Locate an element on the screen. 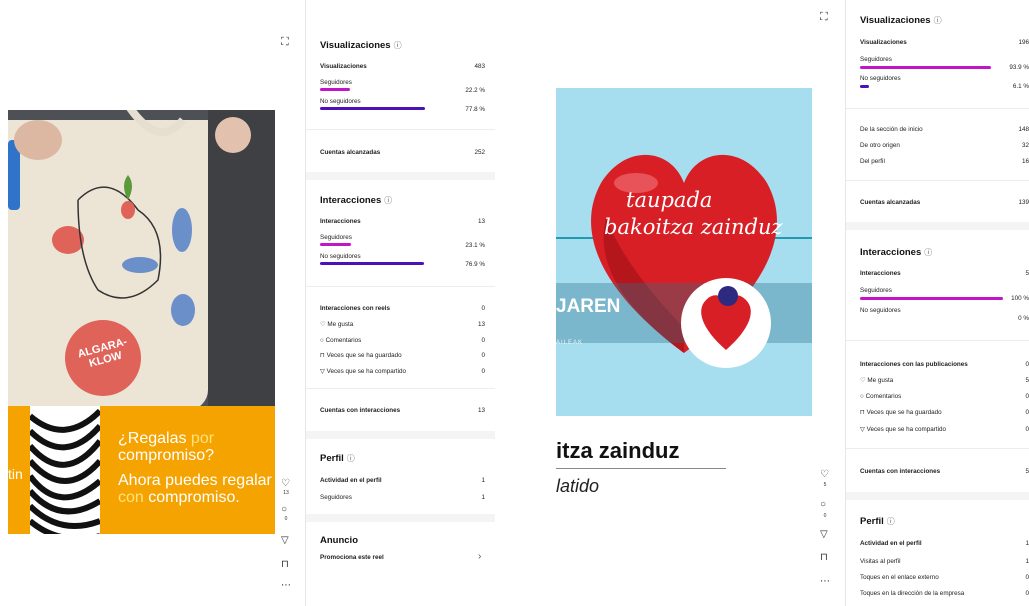 This screenshot has width=1029, height=606. nonfollowers-pct: 77.8 % is located at coordinates (475, 109).